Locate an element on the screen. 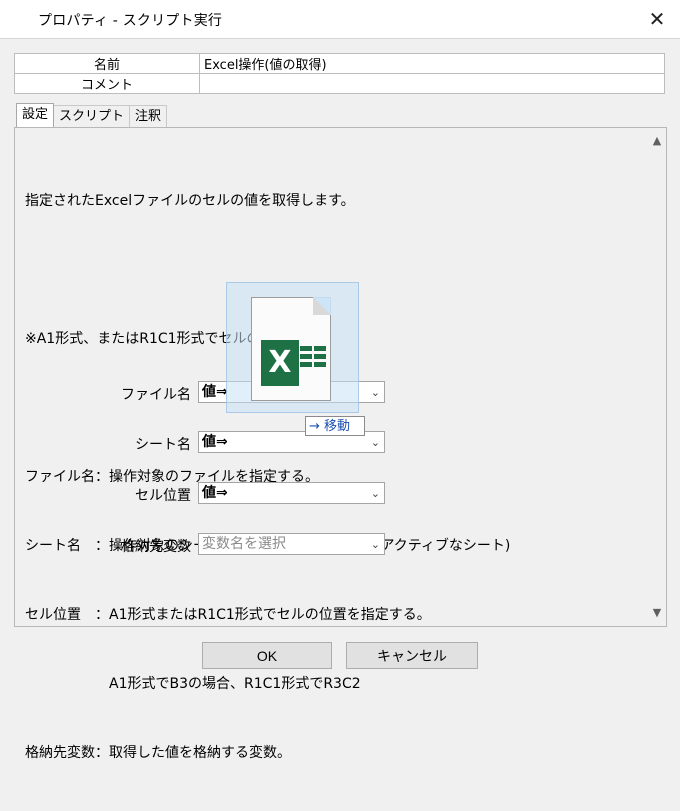  properties-table: 名前 Excel操作(値の取得) コメント is located at coordinates (339, 73).